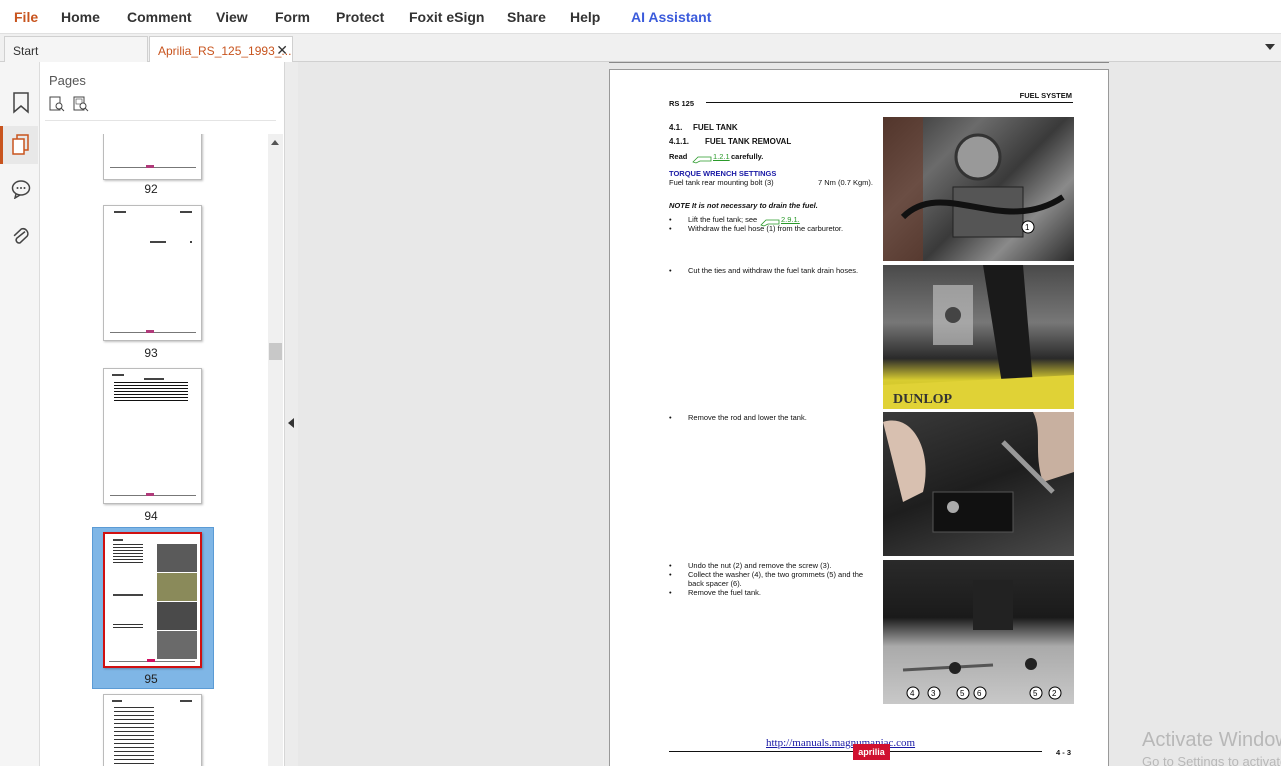 The width and height of the screenshot is (1281, 766). Describe the element at coordinates (723, 219) in the screenshot. I see `step-lift-tank: Lift the fuel tank; see` at that location.